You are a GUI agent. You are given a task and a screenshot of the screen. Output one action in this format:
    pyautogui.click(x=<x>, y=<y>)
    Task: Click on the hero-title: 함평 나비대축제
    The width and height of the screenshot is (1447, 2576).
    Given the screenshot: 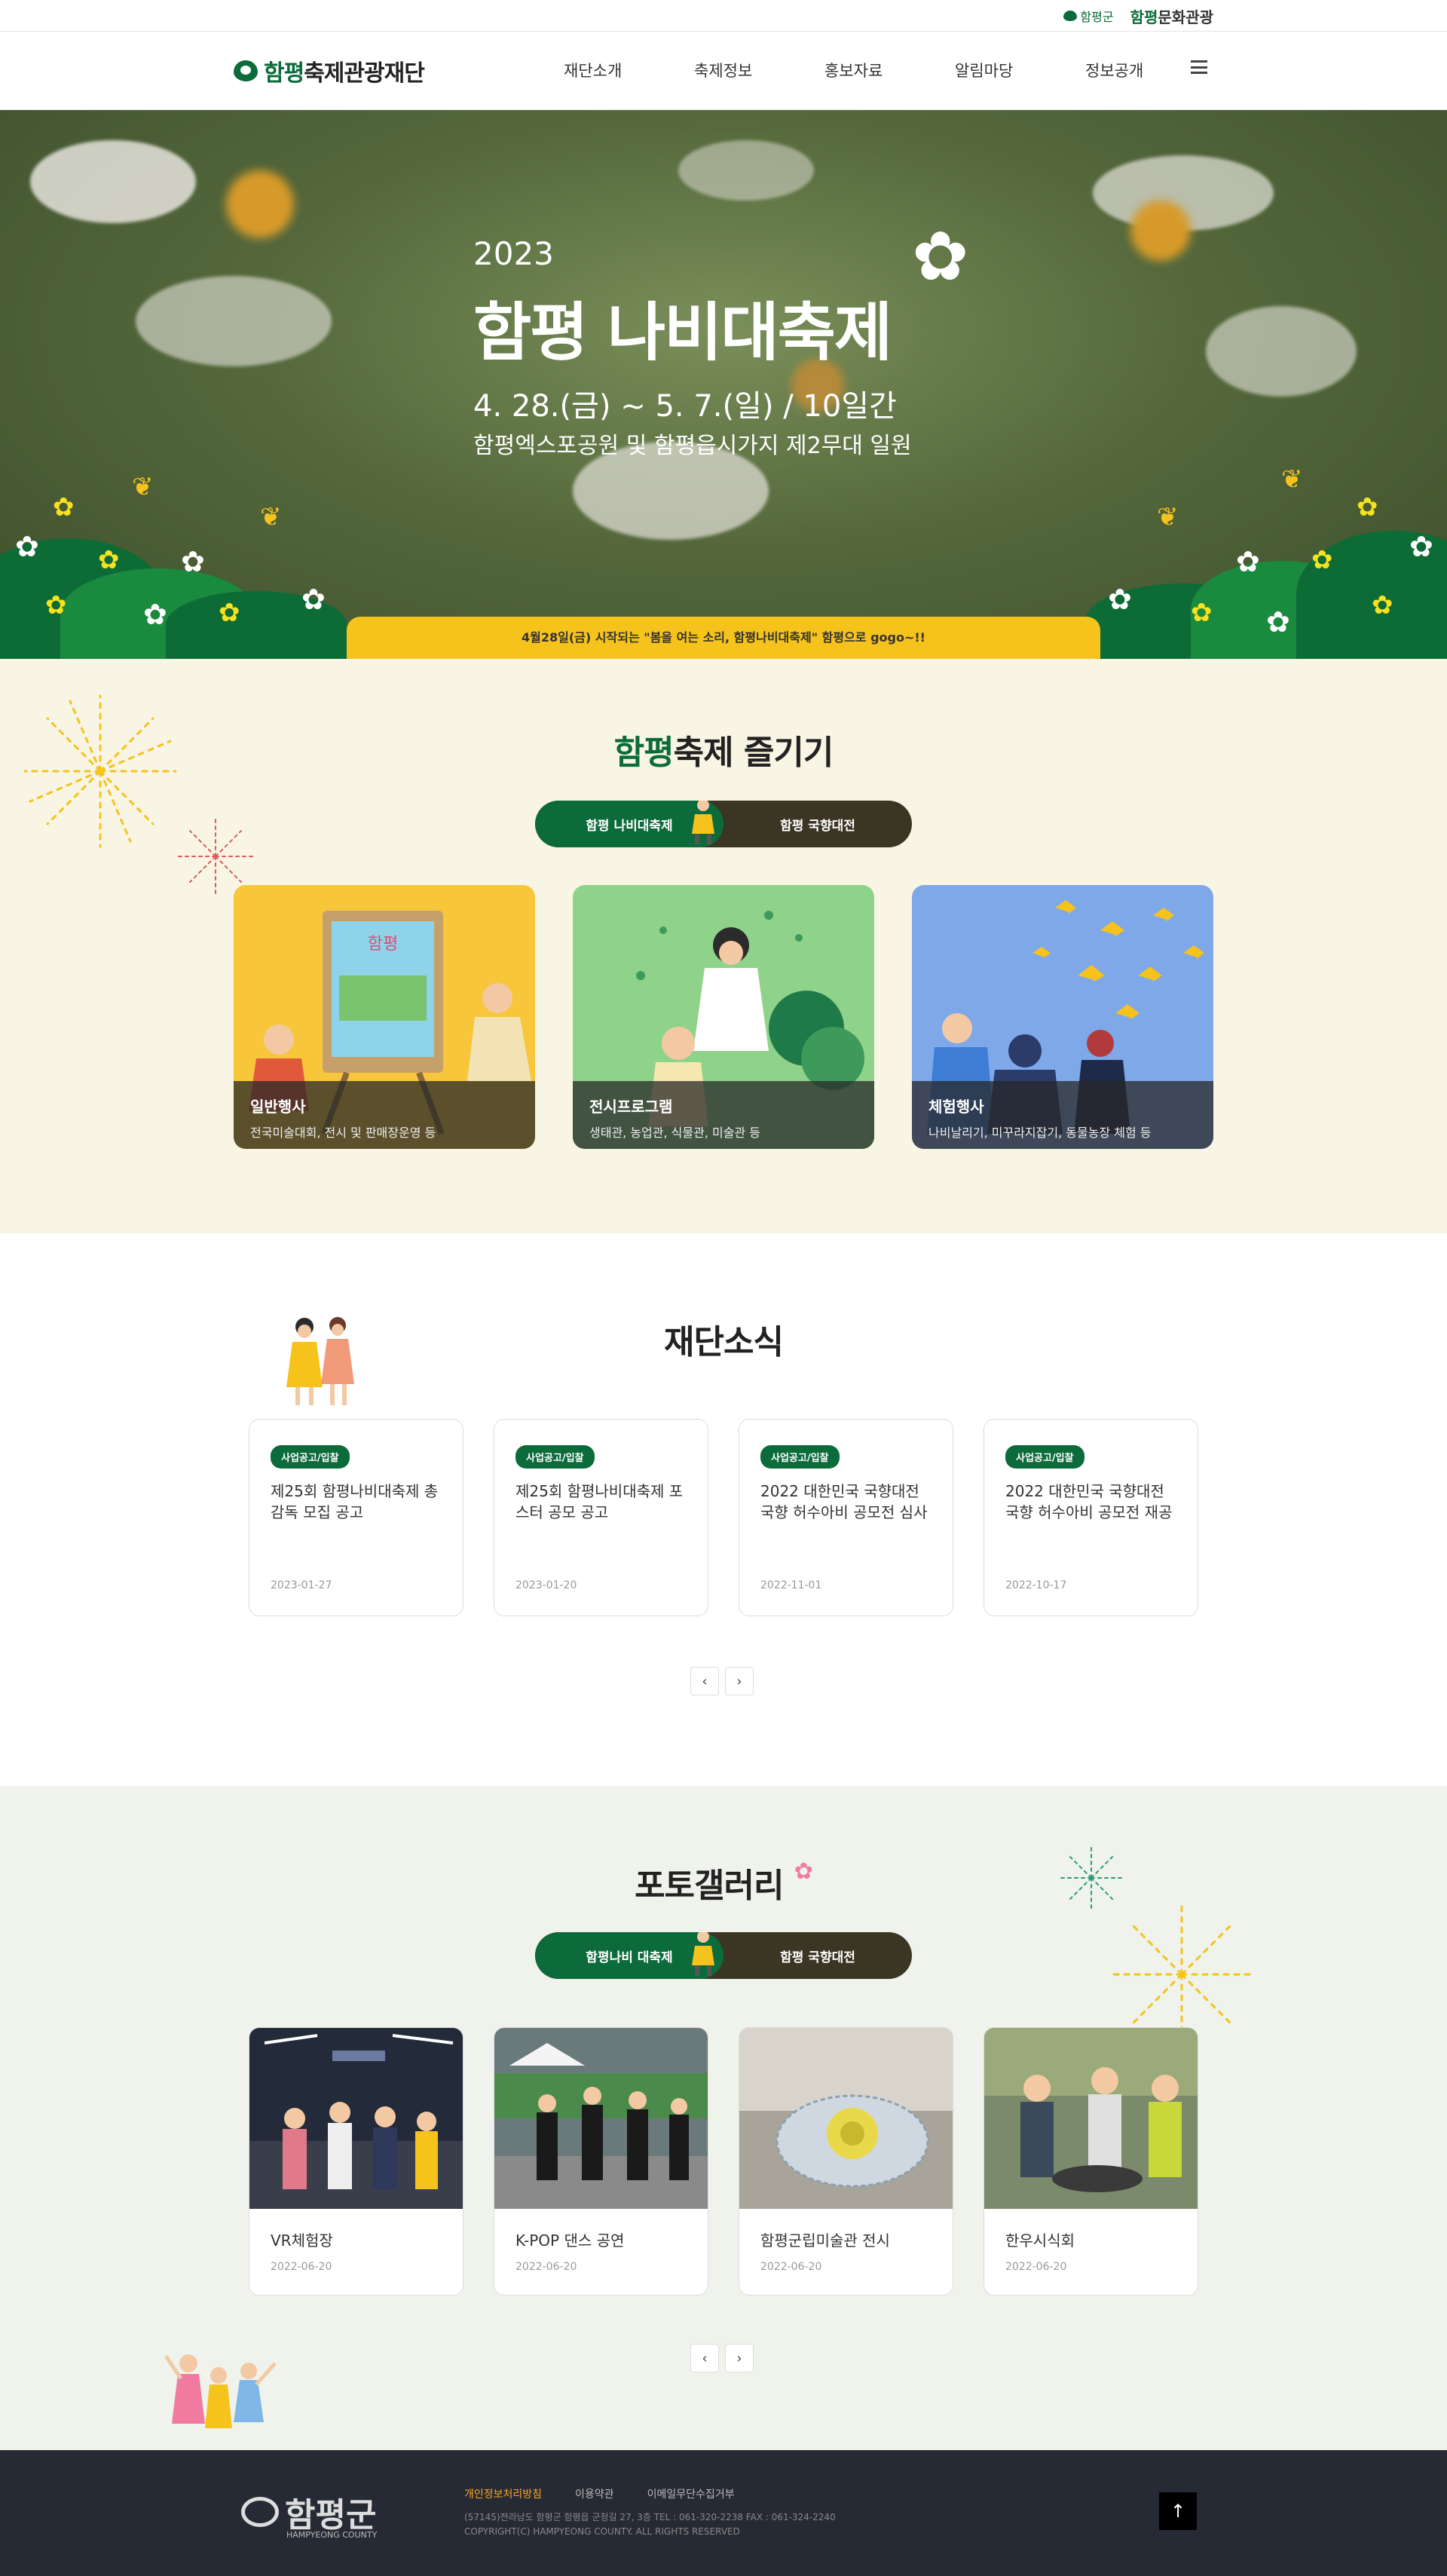 What is the action you would take?
    pyautogui.click(x=682, y=332)
    